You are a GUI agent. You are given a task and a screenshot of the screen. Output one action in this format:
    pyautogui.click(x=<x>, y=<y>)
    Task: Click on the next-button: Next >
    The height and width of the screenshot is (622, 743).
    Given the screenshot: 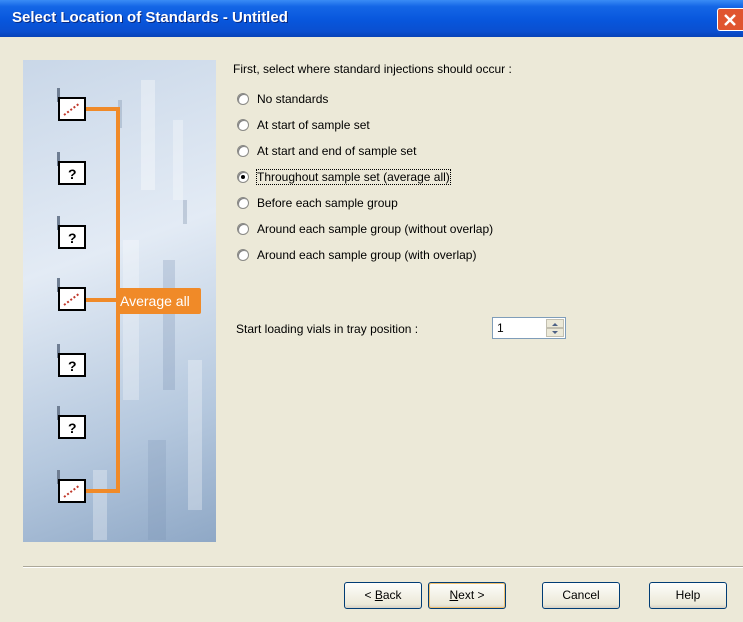 What is the action you would take?
    pyautogui.click(x=467, y=595)
    